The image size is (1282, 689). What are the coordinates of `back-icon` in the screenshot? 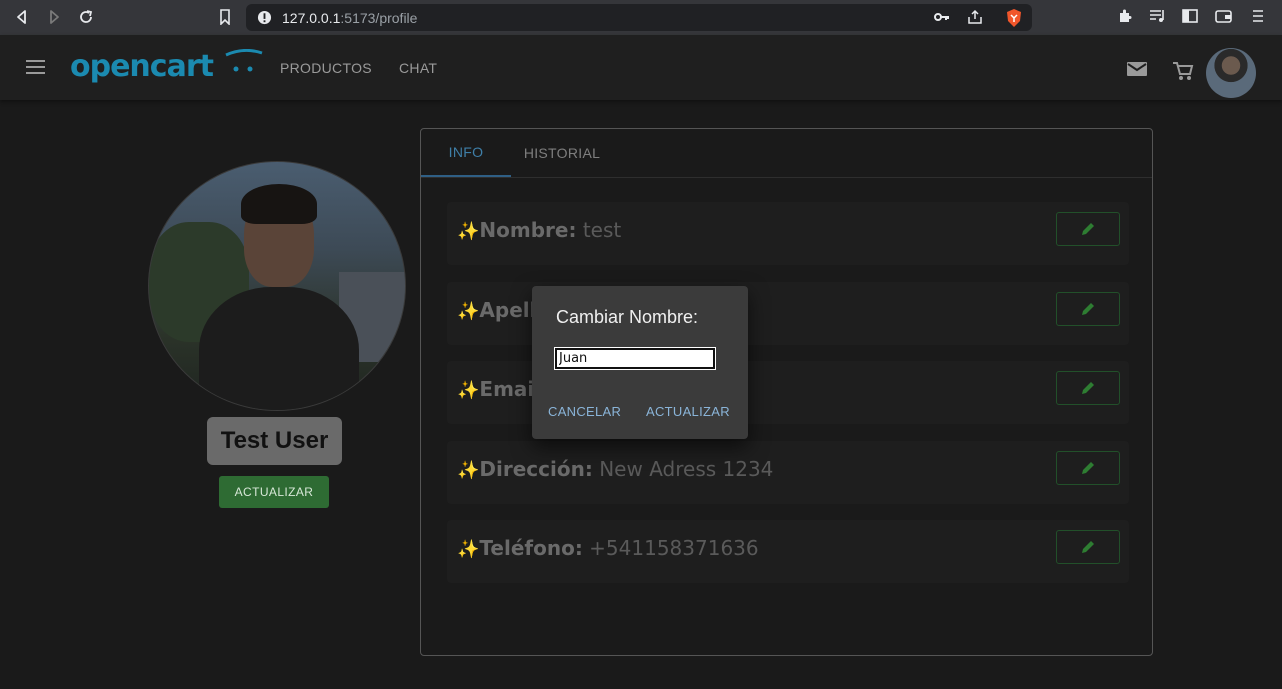 It's located at (22, 17).